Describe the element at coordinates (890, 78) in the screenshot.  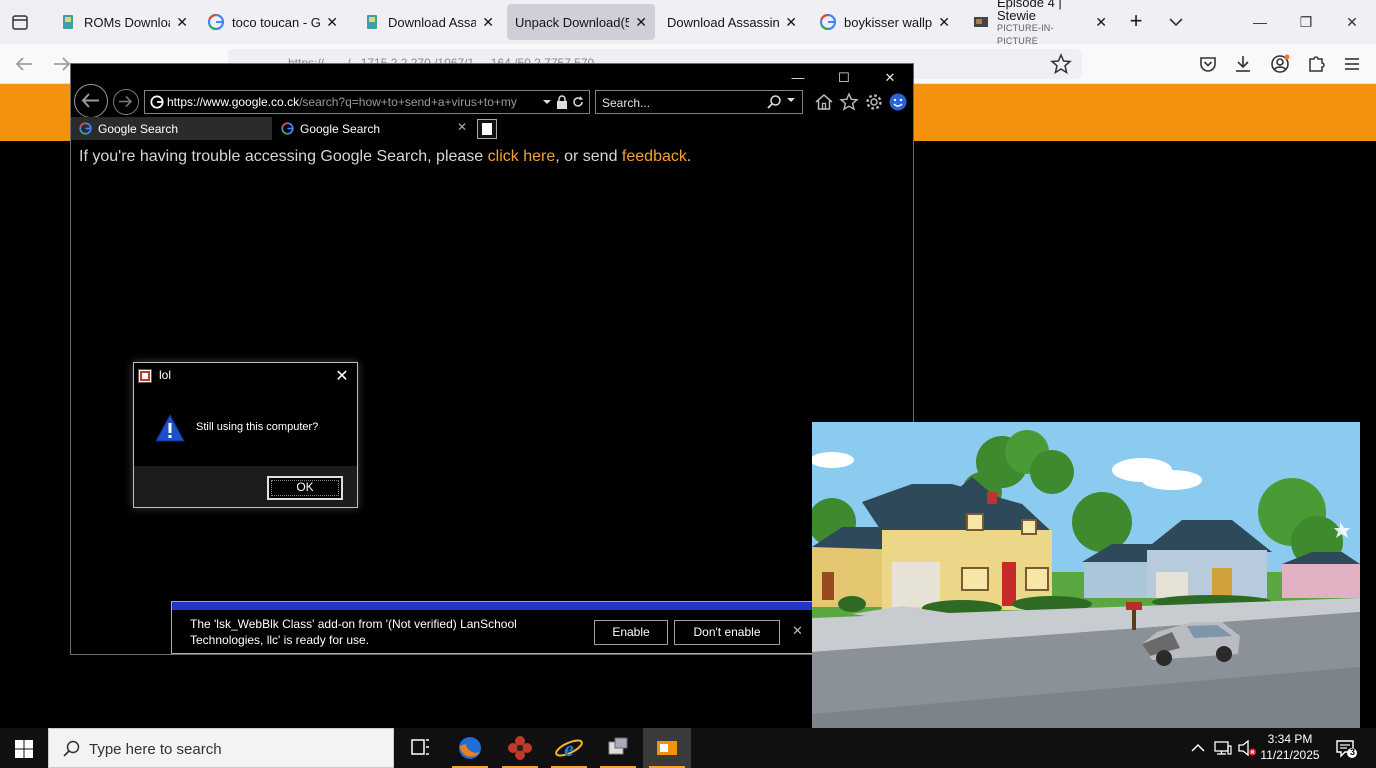
I see `ie-close-button: ✕` at that location.